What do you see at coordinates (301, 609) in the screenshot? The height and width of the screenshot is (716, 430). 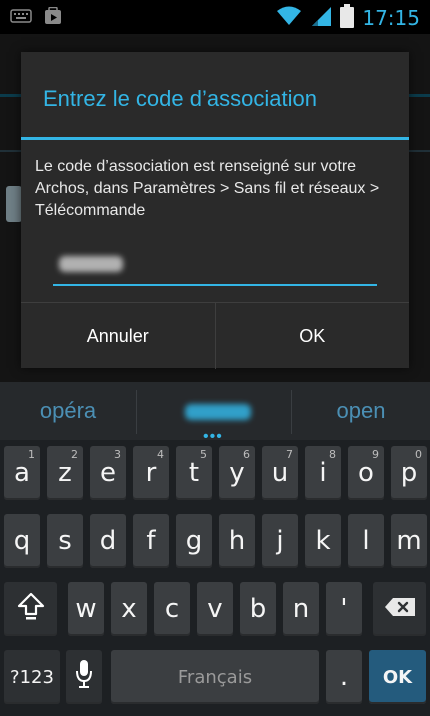 I see `key-n: n` at bounding box center [301, 609].